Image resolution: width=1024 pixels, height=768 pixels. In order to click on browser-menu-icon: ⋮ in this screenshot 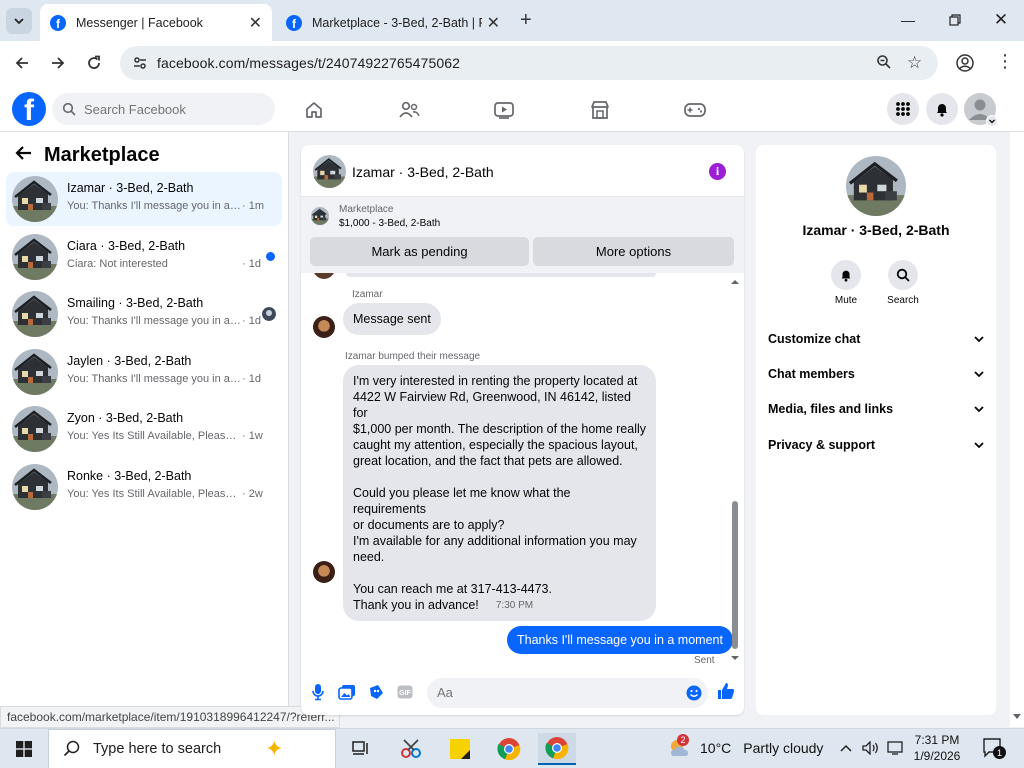, I will do `click(1005, 61)`.